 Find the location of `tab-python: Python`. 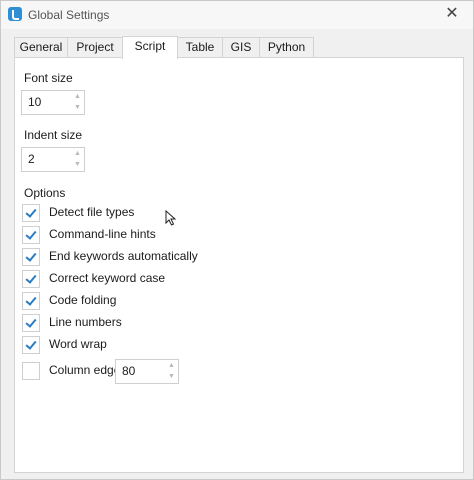

tab-python: Python is located at coordinates (286, 47).